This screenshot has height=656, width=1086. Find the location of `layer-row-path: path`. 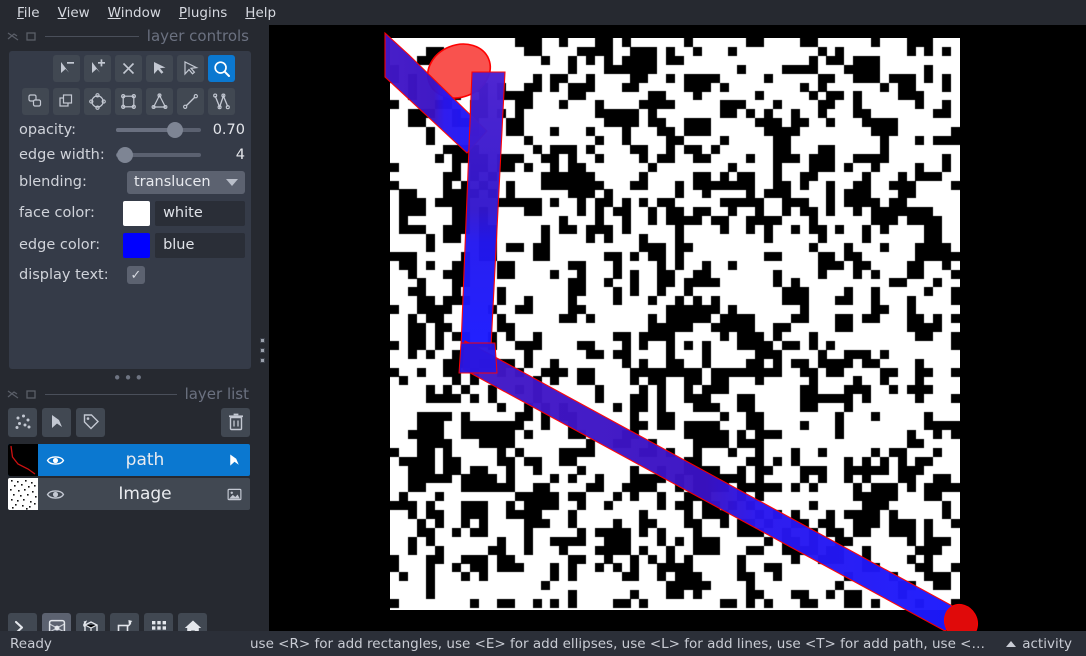

layer-row-path: path is located at coordinates (129, 460).